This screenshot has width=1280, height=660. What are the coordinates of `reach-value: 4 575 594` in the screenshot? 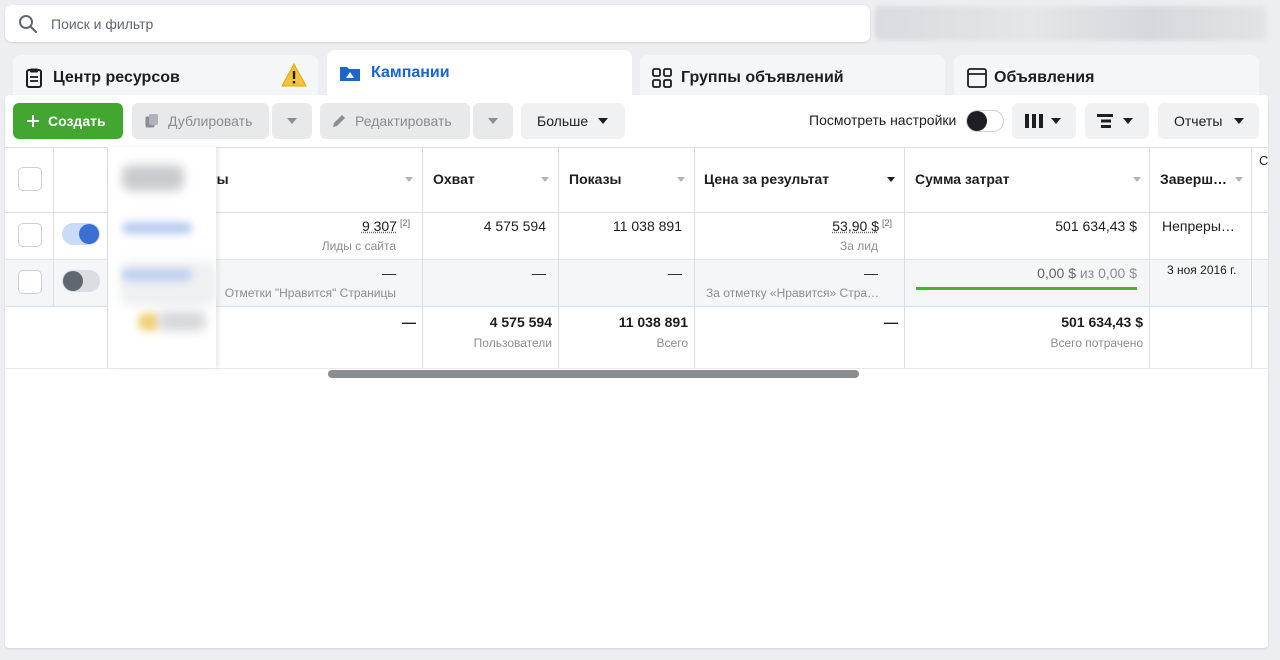 It's located at (514, 226).